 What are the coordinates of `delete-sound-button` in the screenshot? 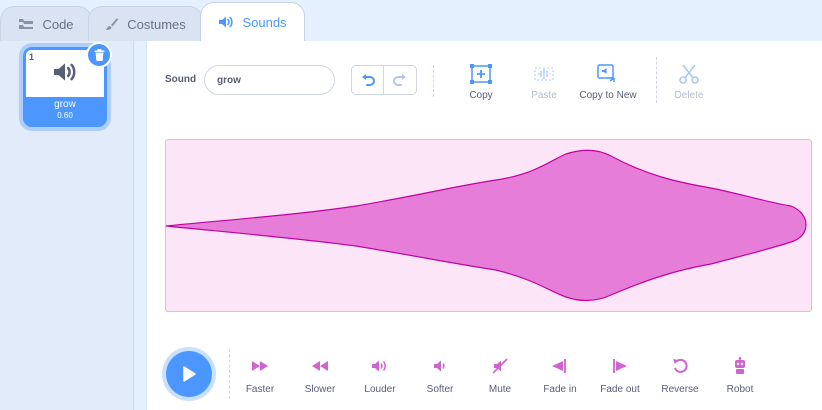 It's located at (99, 55).